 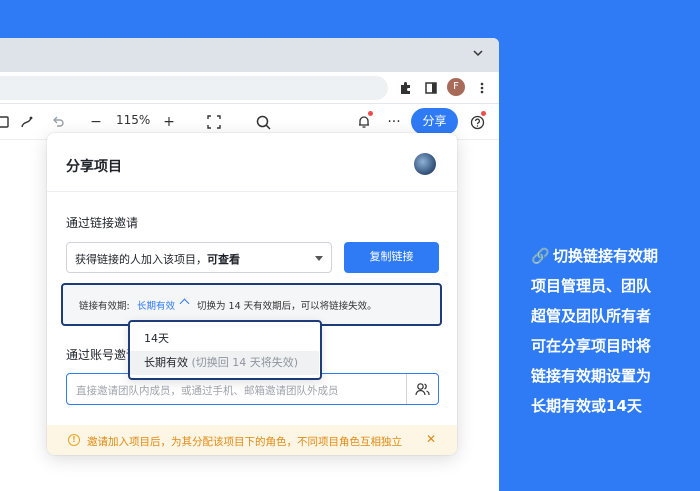 What do you see at coordinates (482, 88) in the screenshot?
I see `kebab-menu-icon` at bounding box center [482, 88].